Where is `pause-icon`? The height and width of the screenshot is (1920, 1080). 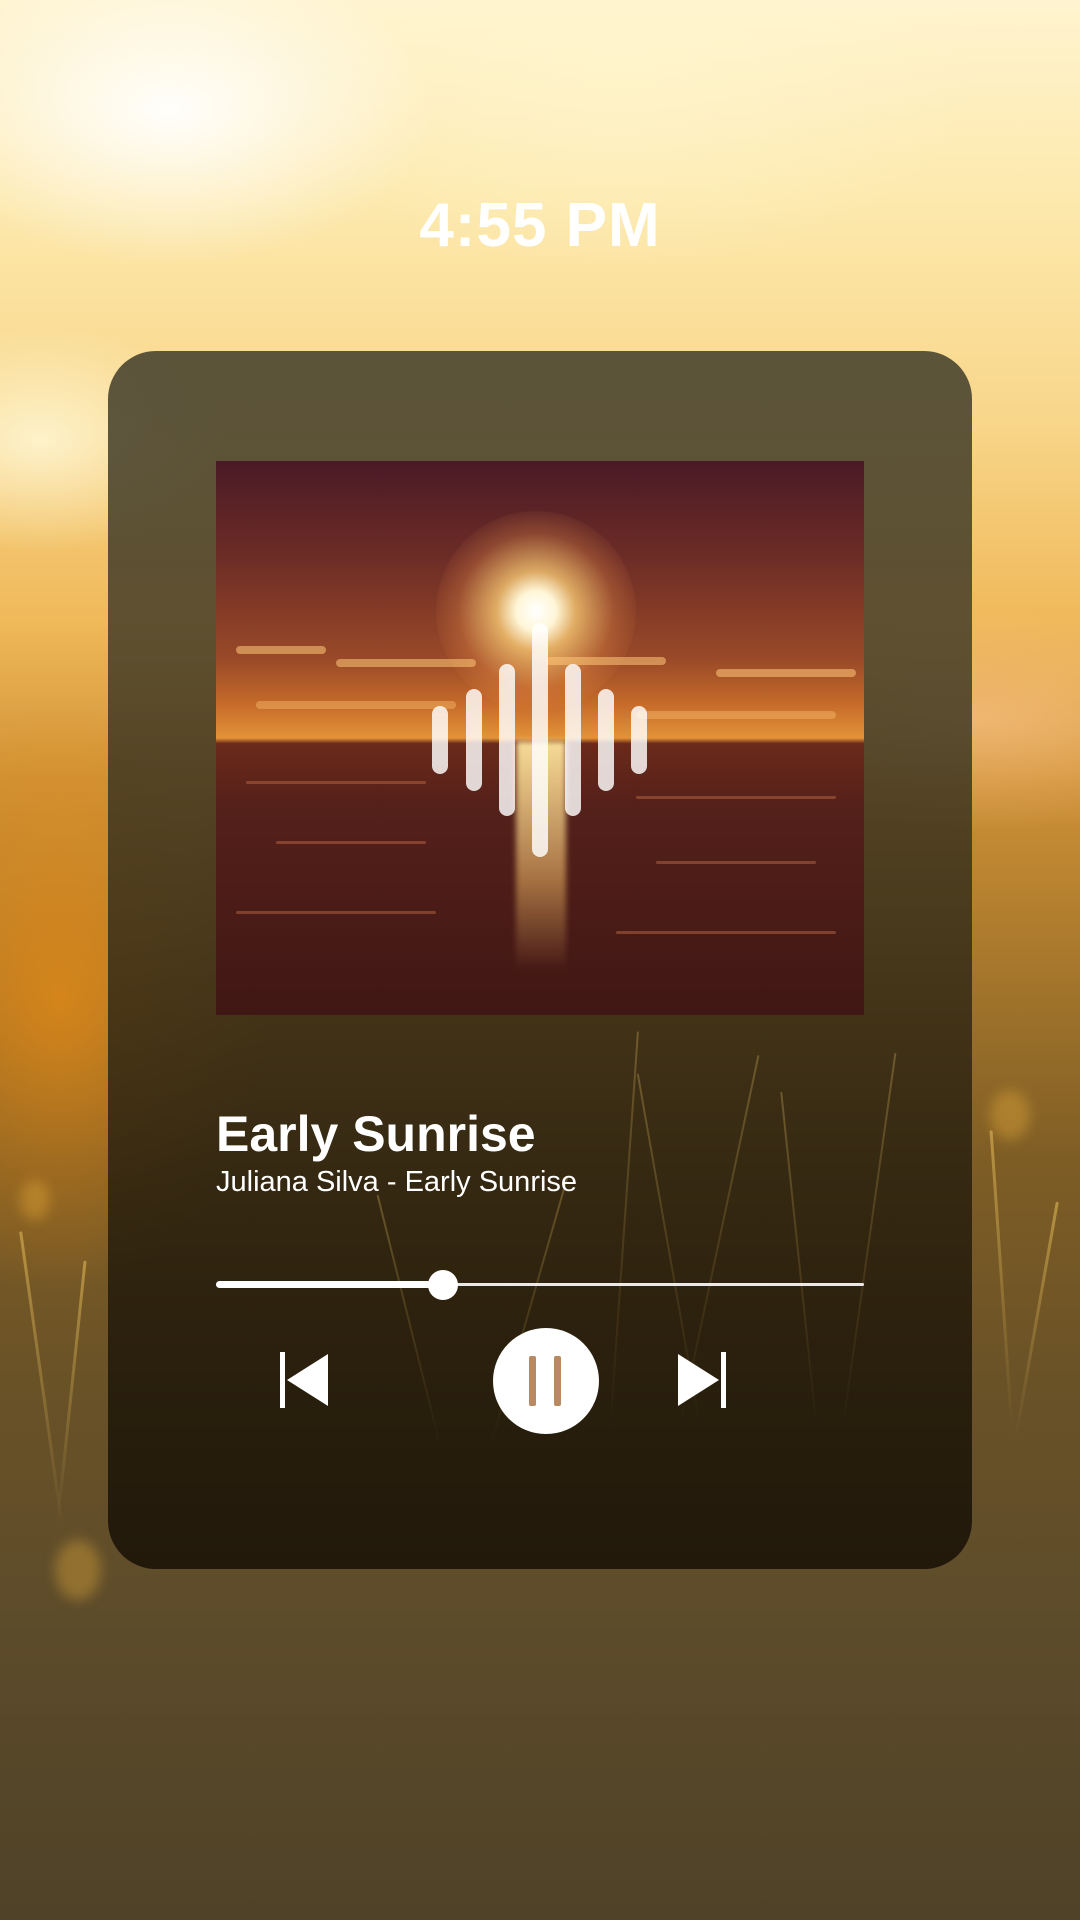 pause-icon is located at coordinates (545, 1381).